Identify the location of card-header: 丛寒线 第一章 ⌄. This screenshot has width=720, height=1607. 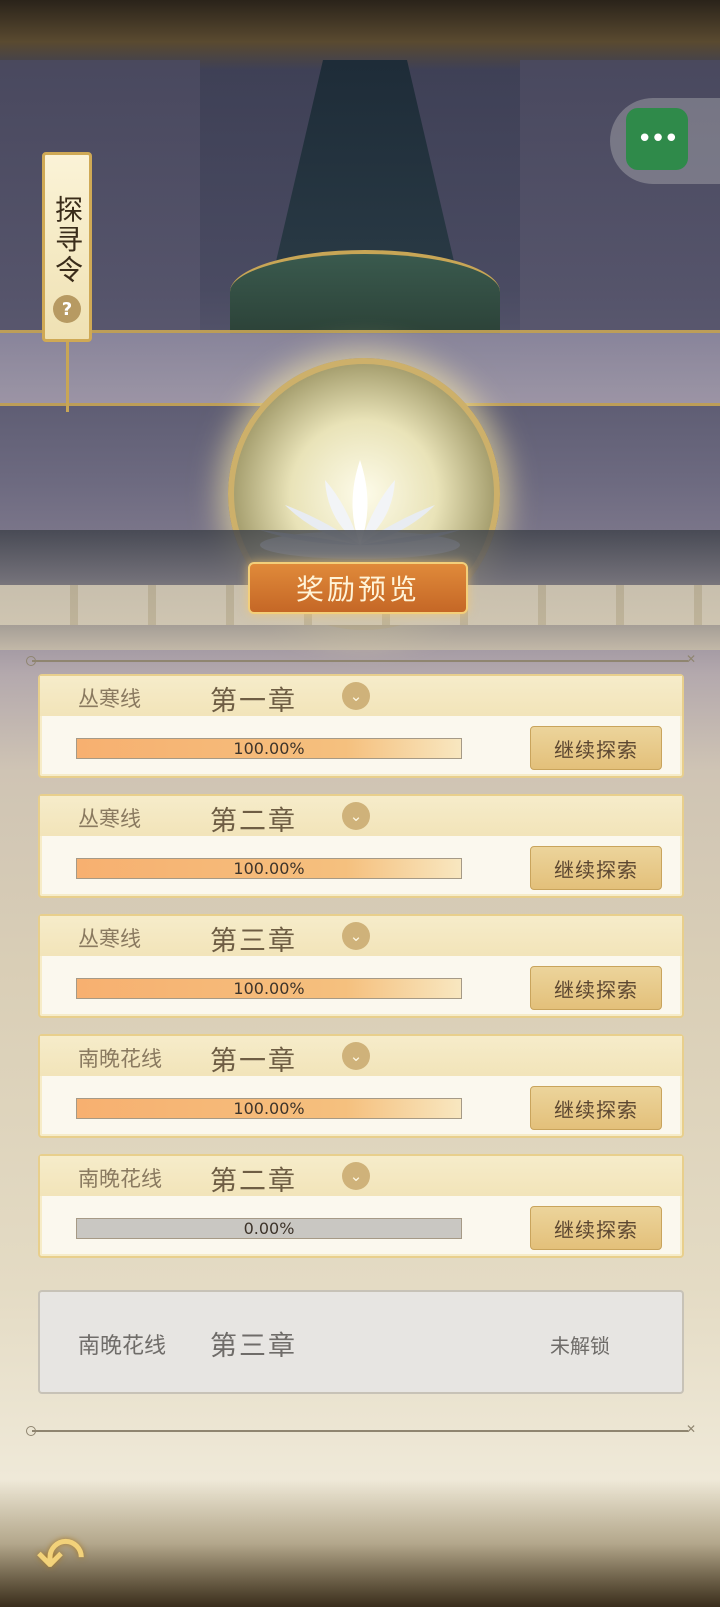
(361, 696).